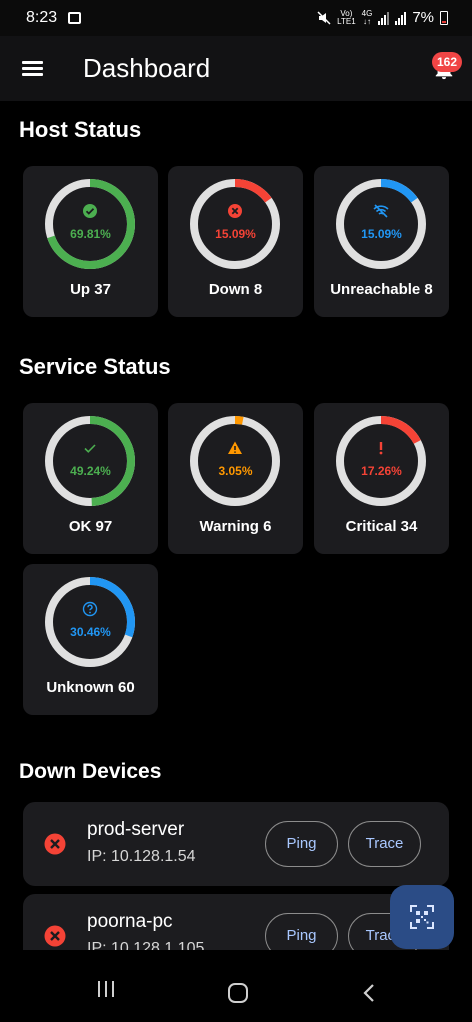 This screenshot has width=472, height=1022. What do you see at coordinates (235, 447) in the screenshot?
I see `warning-icon` at bounding box center [235, 447].